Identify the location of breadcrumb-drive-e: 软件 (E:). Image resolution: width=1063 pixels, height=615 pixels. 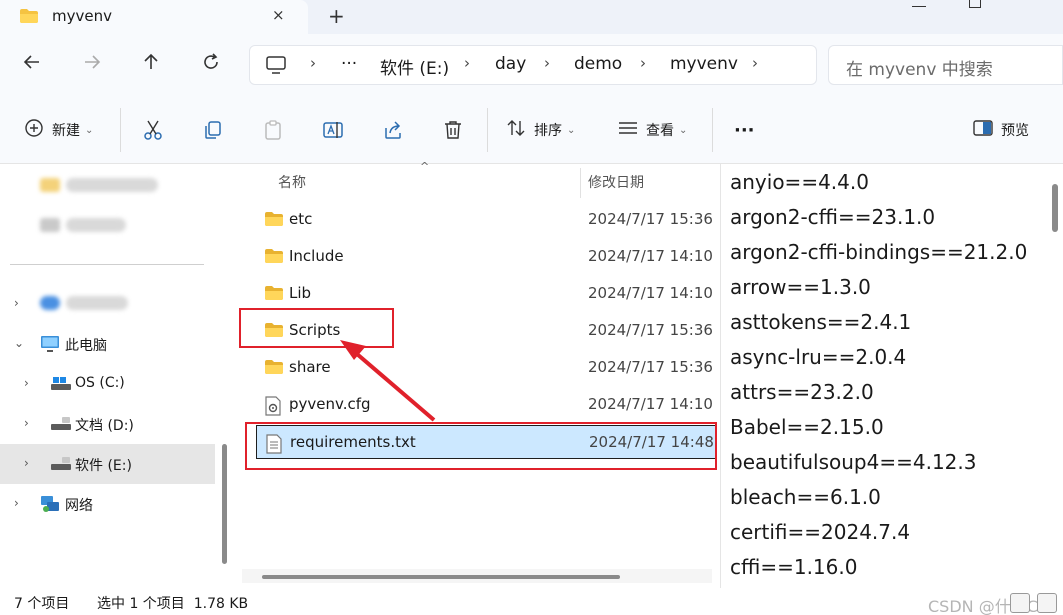
(414, 66).